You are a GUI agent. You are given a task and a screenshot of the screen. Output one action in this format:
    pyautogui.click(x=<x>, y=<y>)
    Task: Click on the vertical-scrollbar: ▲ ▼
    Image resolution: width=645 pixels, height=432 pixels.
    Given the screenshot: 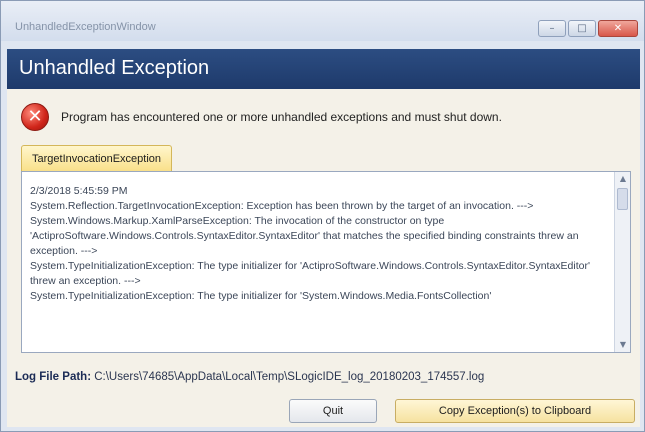 What is the action you would take?
    pyautogui.click(x=622, y=262)
    